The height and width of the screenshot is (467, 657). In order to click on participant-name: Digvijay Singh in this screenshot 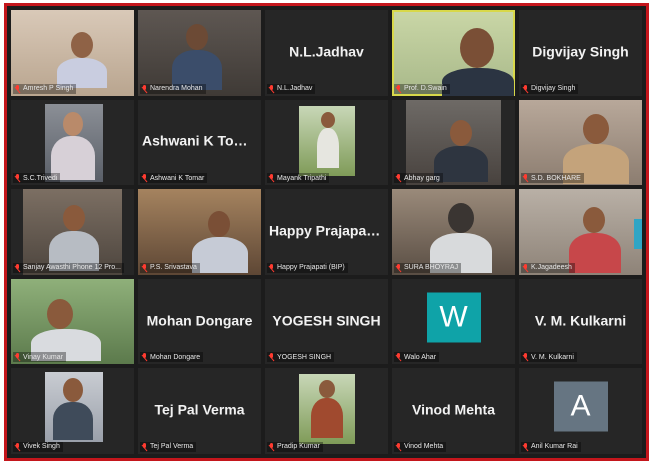, I will do `click(553, 89)`.